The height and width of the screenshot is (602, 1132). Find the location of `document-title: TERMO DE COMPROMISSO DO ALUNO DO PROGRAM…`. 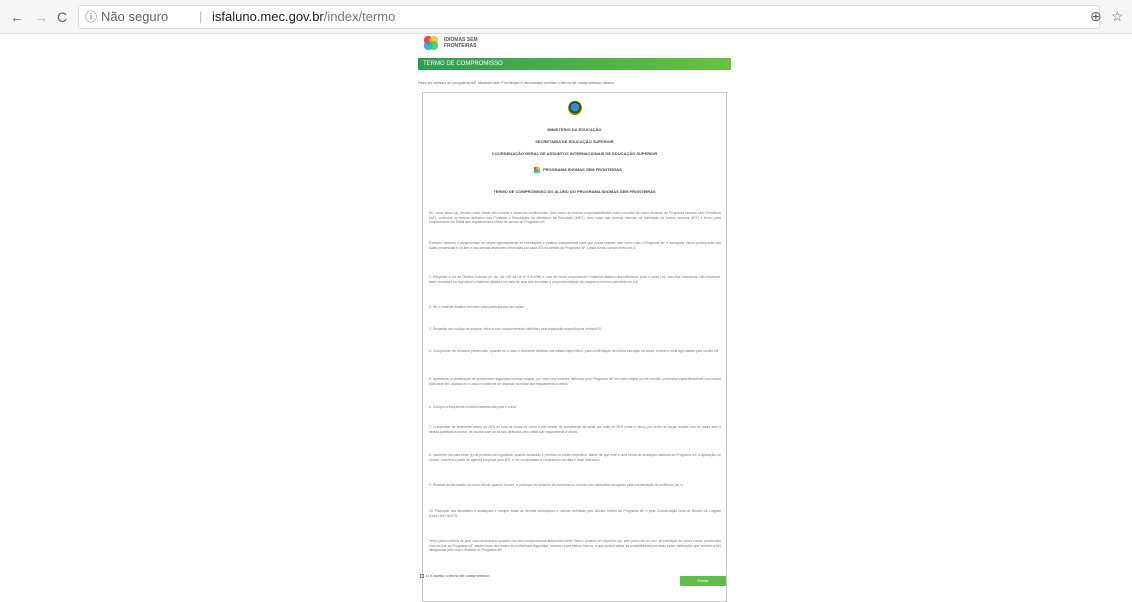

document-title: TERMO DE COMPROMISSO DO ALUNO DO PROGRAM… is located at coordinates (574, 191).